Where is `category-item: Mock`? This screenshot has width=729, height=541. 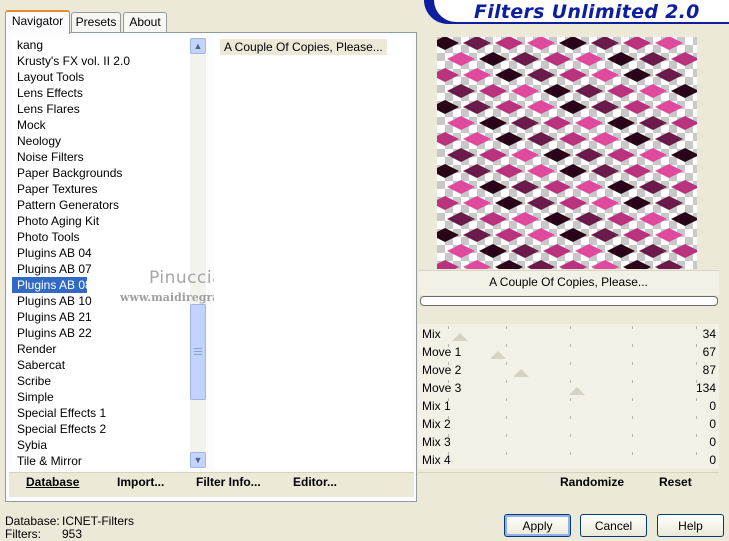 category-item: Mock is located at coordinates (109, 125).